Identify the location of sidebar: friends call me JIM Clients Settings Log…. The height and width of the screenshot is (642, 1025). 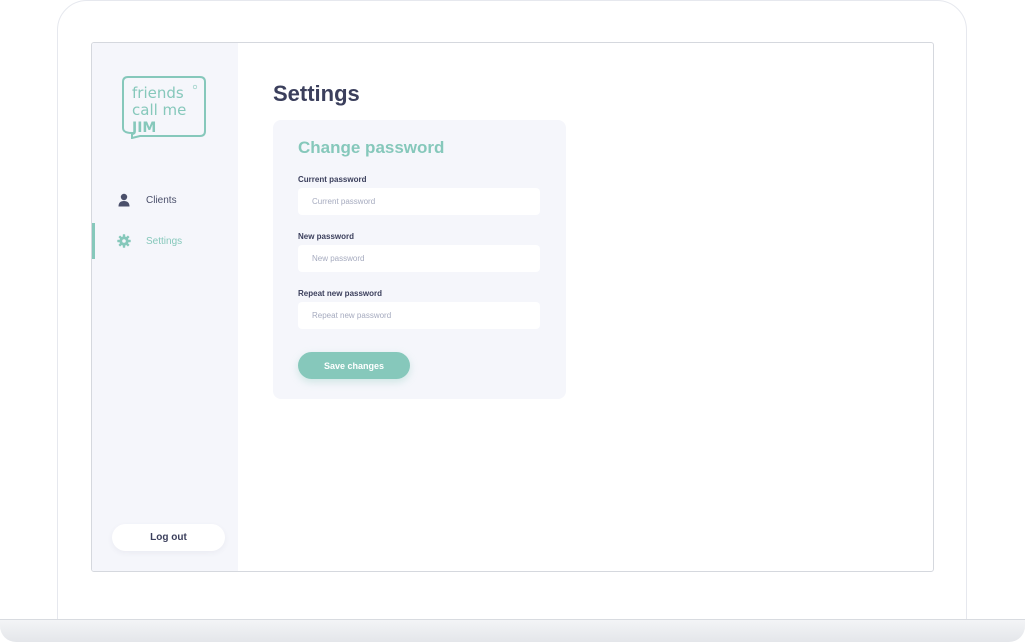
(165, 307).